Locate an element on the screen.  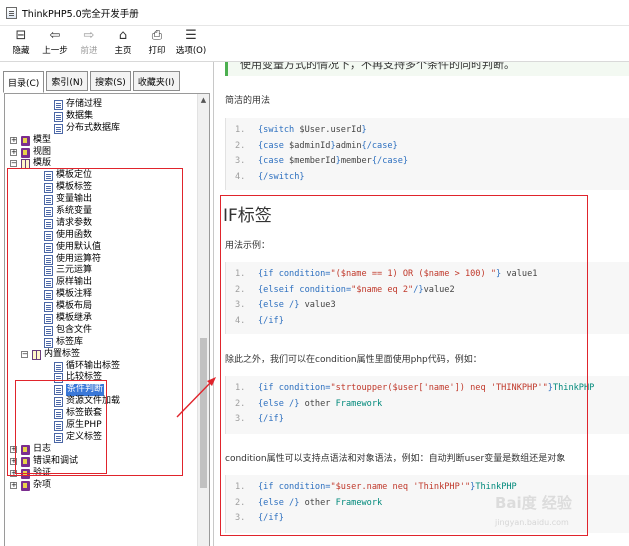
annotation-arrow is located at coordinates (196, 397).